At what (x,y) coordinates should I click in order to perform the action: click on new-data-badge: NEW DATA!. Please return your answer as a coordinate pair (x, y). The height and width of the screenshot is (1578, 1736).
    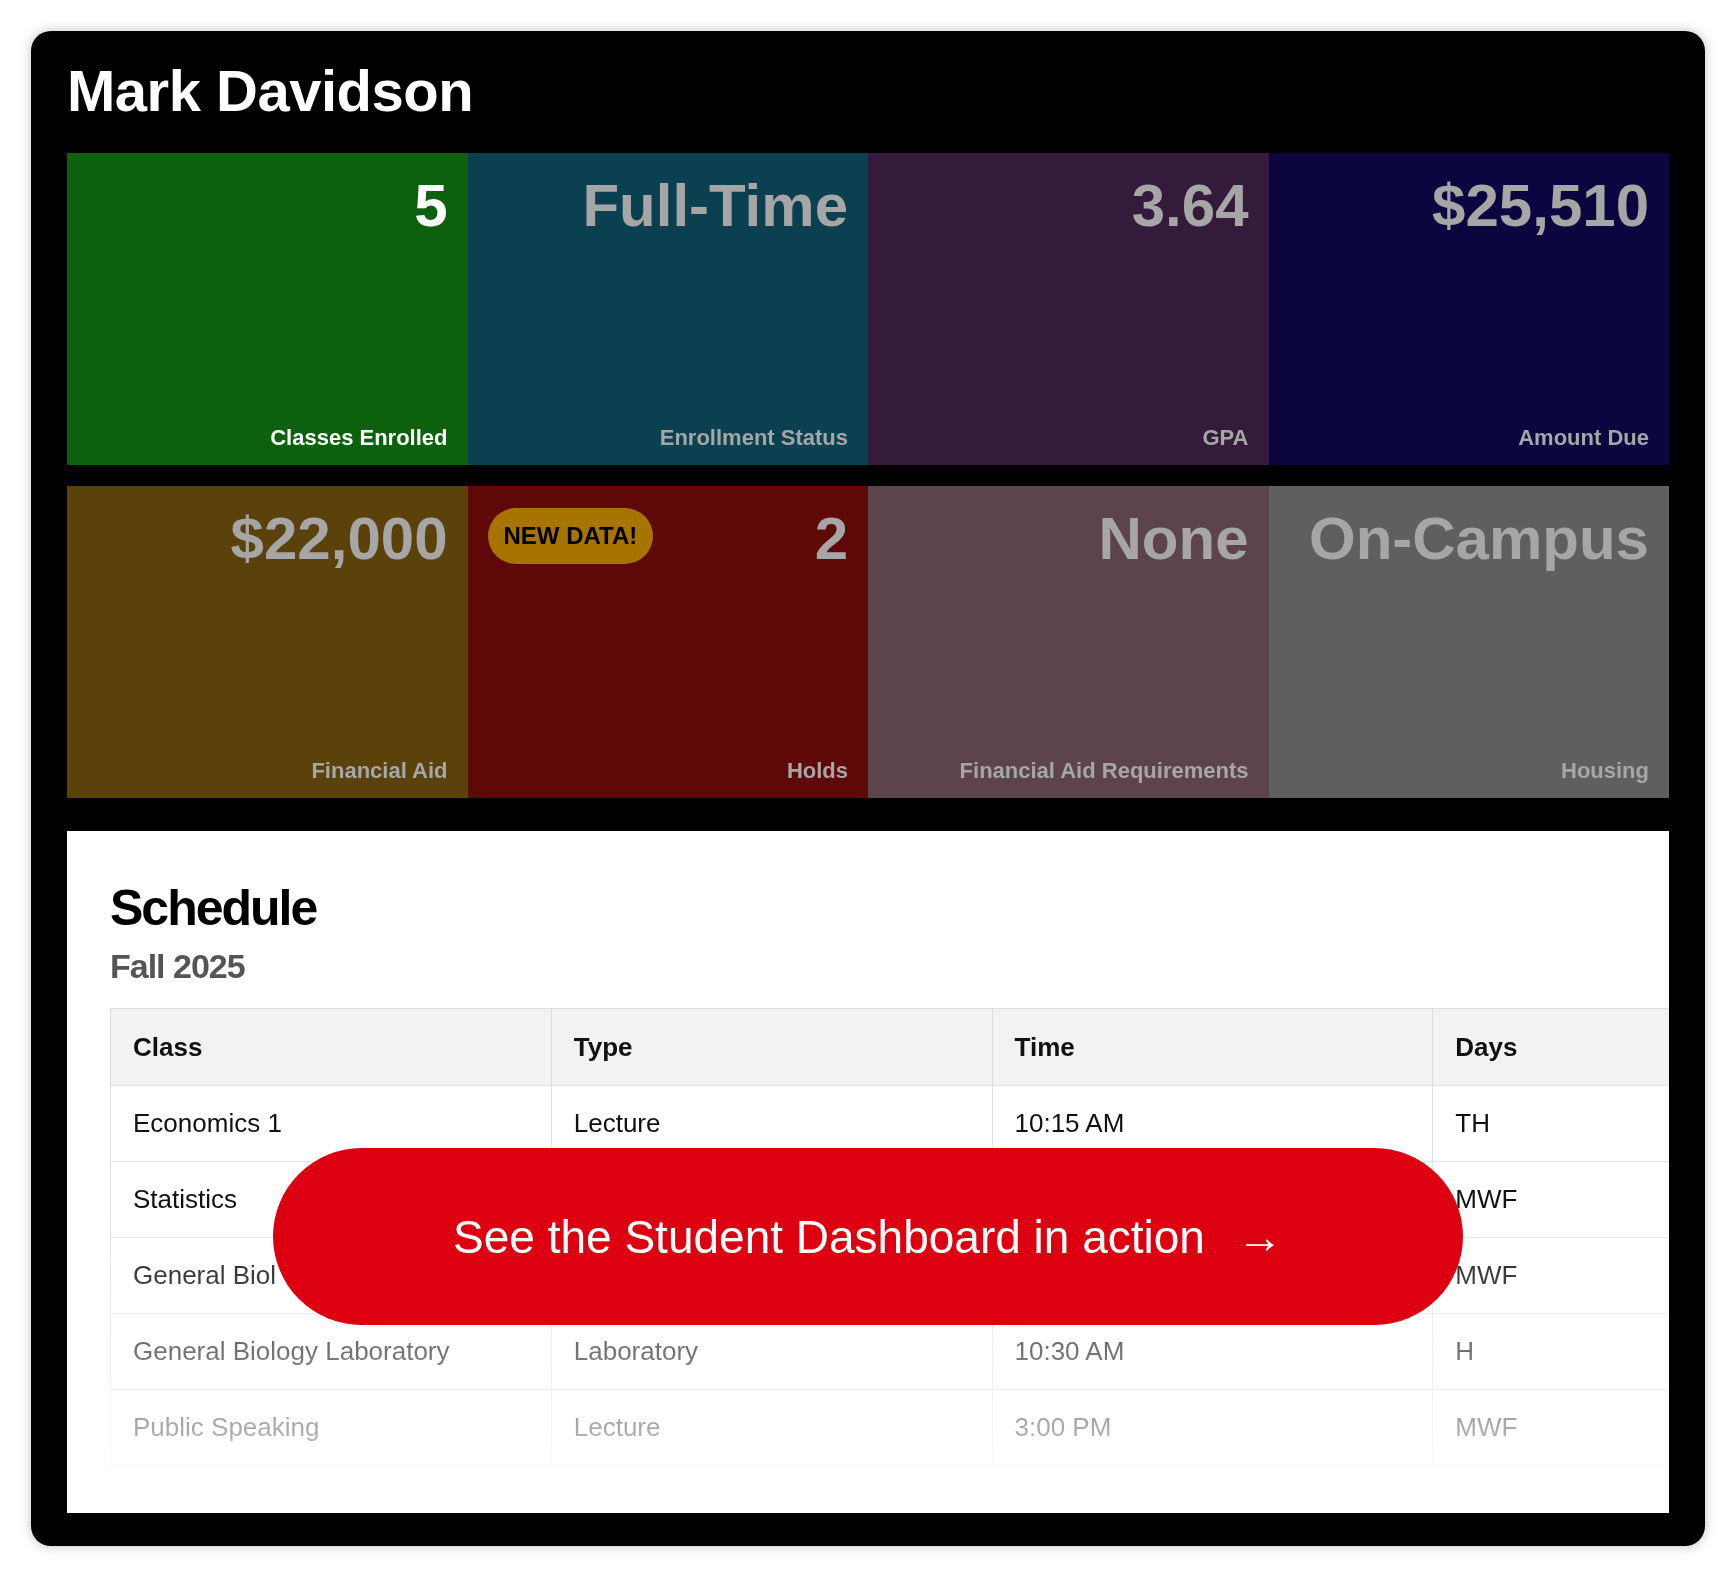
    Looking at the image, I should click on (570, 536).